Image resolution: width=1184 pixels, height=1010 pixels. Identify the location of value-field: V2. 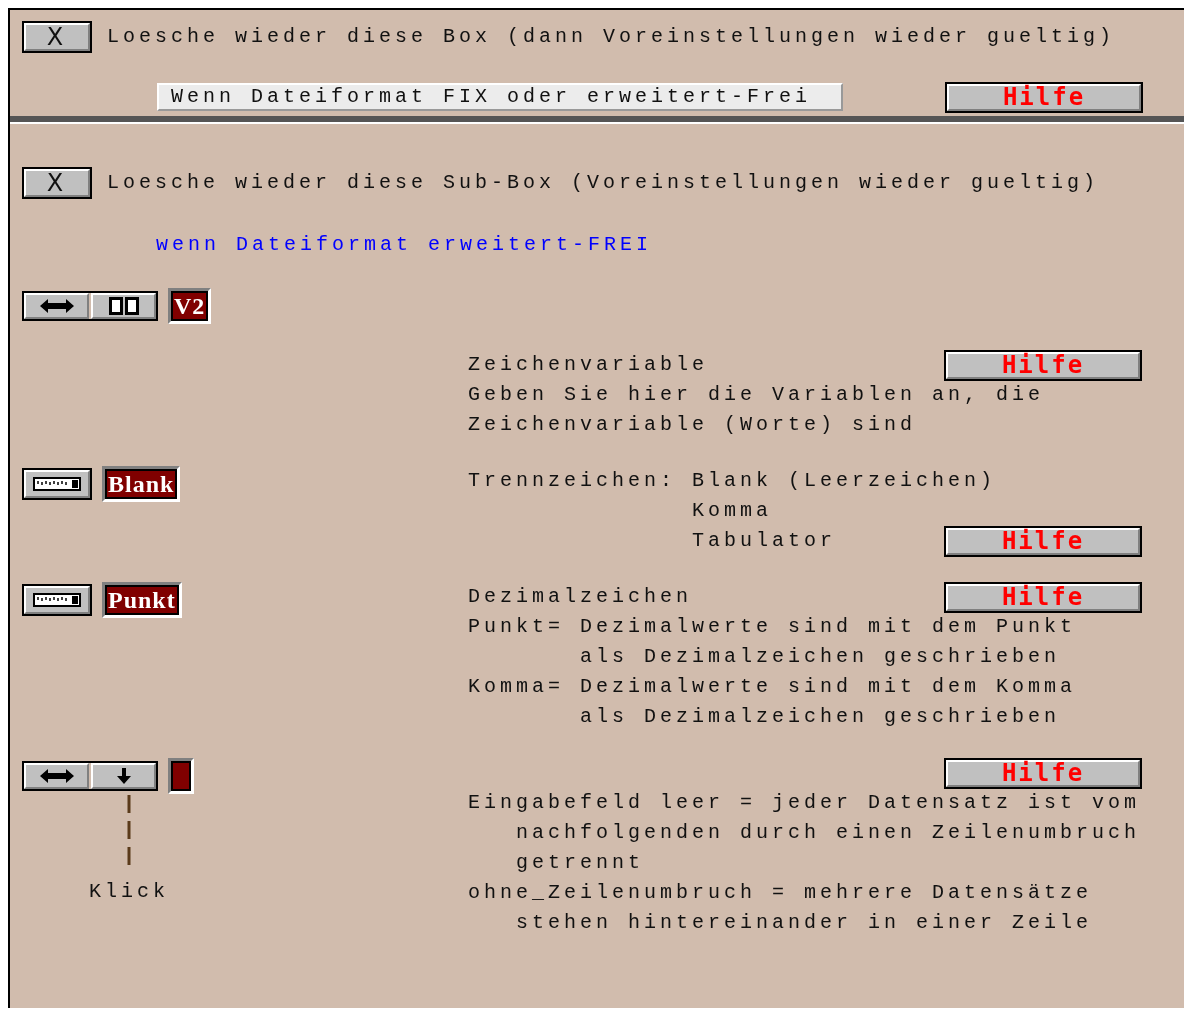
(190, 306).